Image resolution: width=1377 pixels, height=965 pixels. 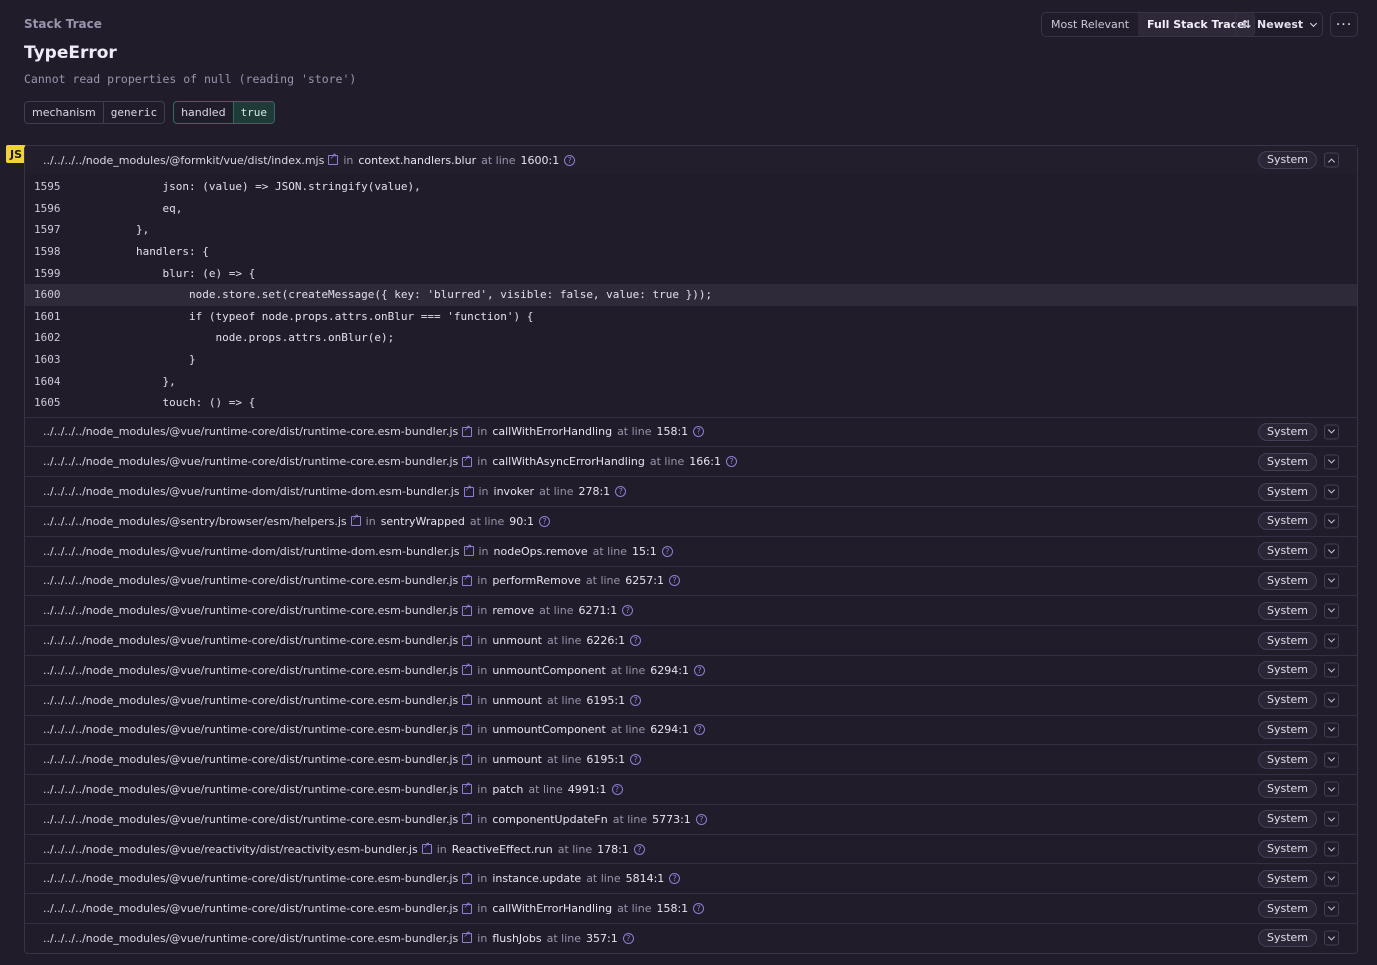 What do you see at coordinates (95, 112) in the screenshot?
I see `tag-mechanism: mechanism generic` at bounding box center [95, 112].